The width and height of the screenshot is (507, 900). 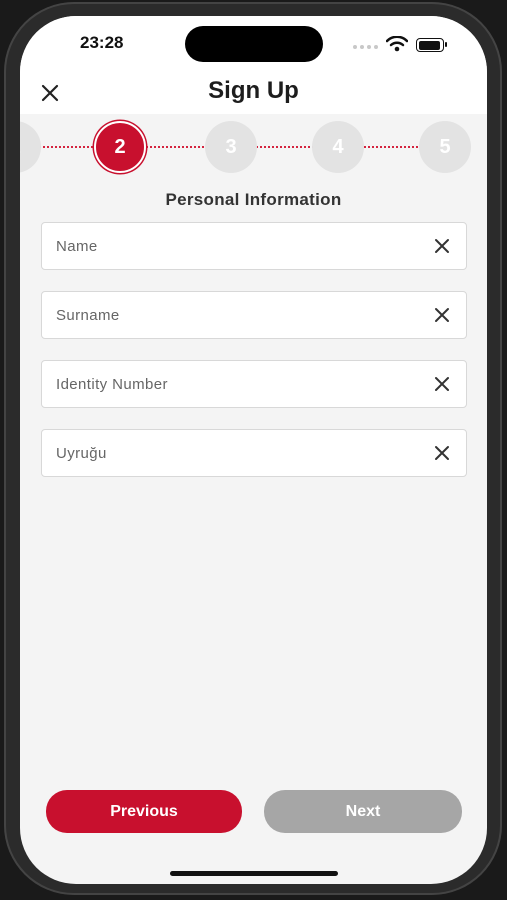 What do you see at coordinates (30, 147) in the screenshot?
I see `step-1: 1` at bounding box center [30, 147].